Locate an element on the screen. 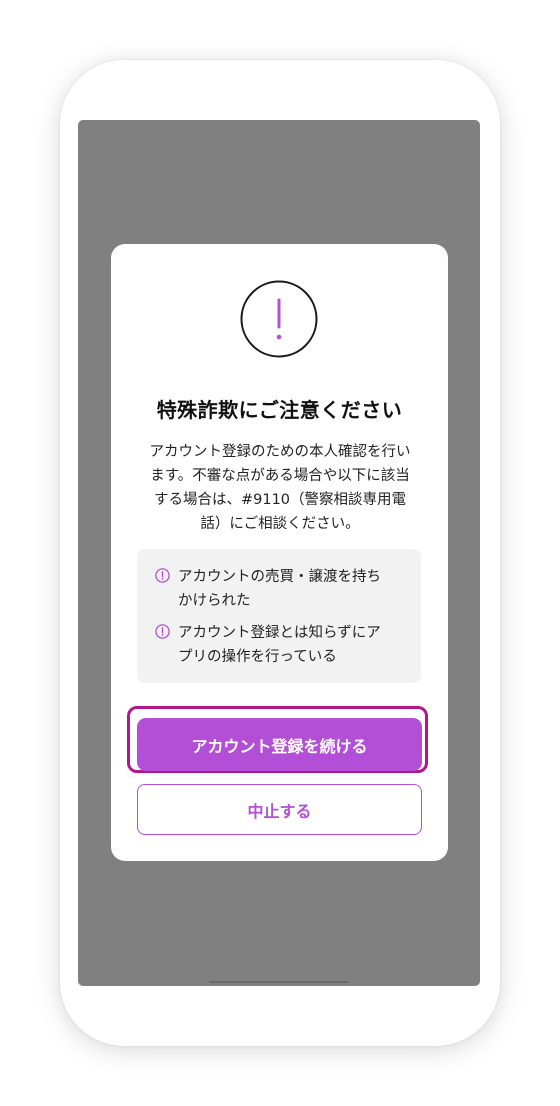 Image resolution: width=560 pixels, height=1106 pixels. exclamation-circle-icon is located at coordinates (279, 319).